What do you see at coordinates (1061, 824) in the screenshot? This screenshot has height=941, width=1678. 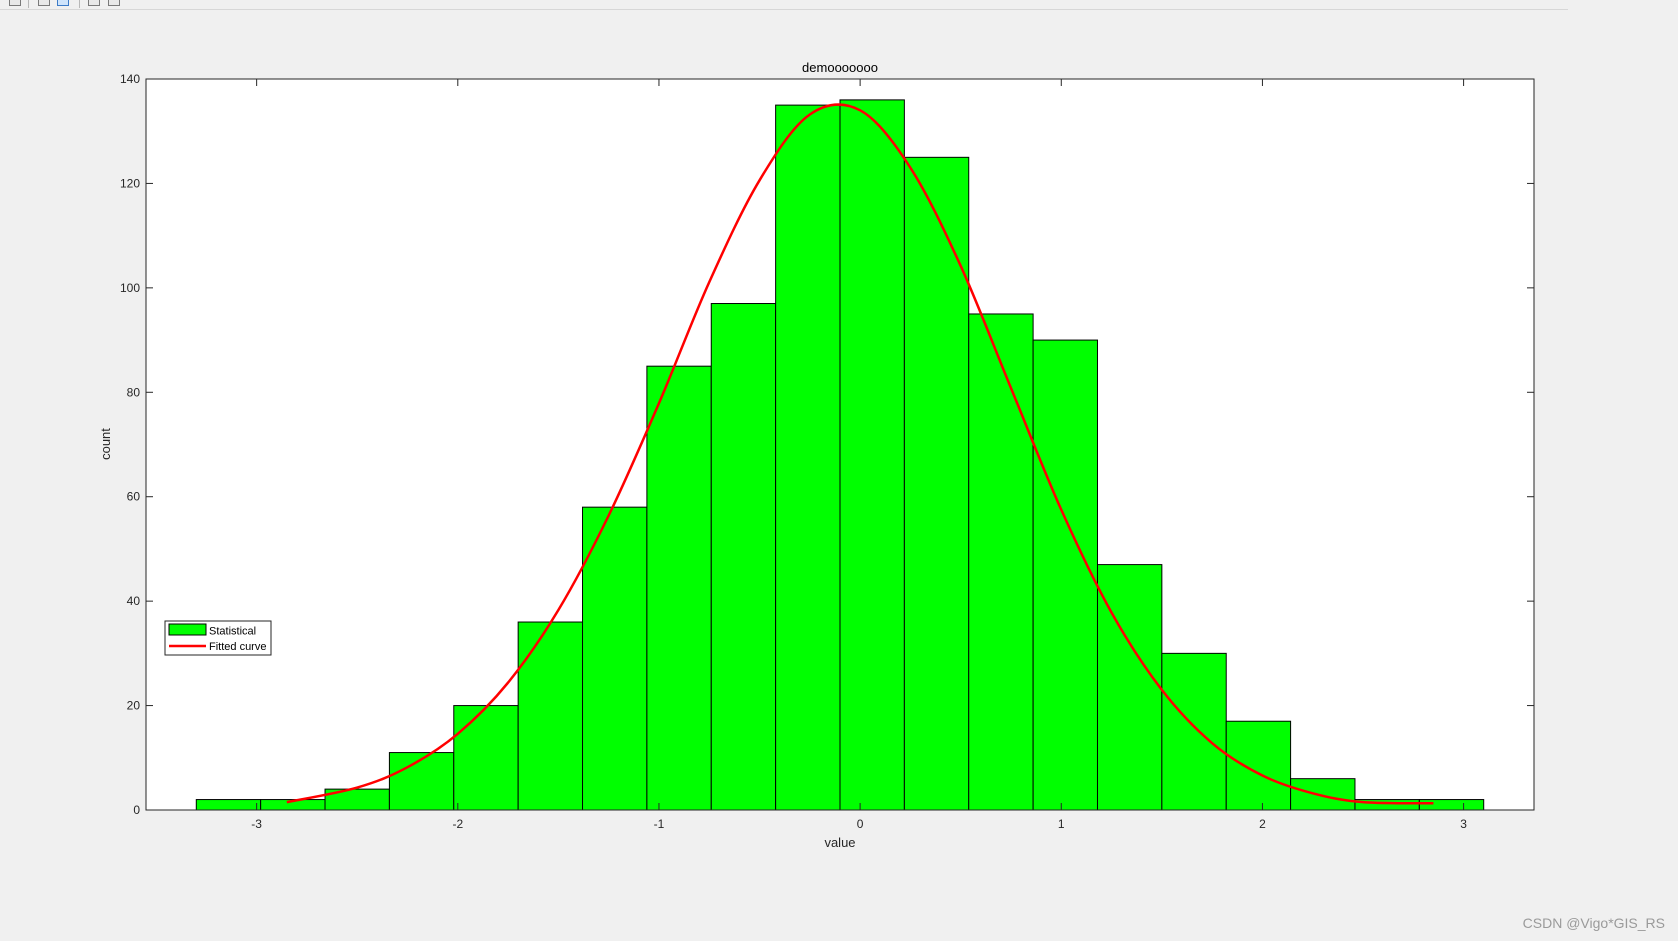 I see `x-tick-label: 1` at bounding box center [1061, 824].